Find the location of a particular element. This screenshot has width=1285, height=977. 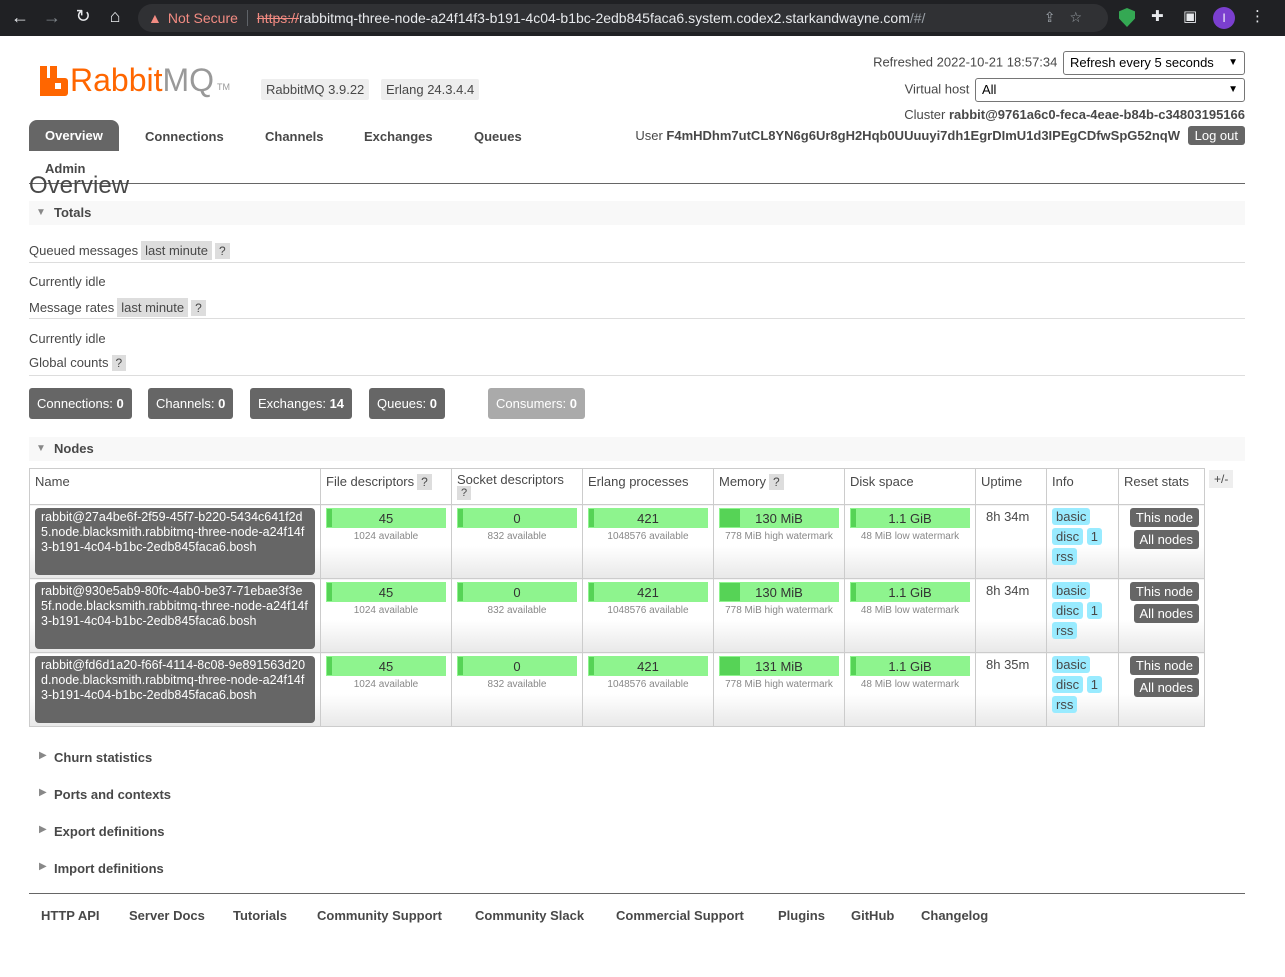

tab-overview: Overview is located at coordinates (74, 135).